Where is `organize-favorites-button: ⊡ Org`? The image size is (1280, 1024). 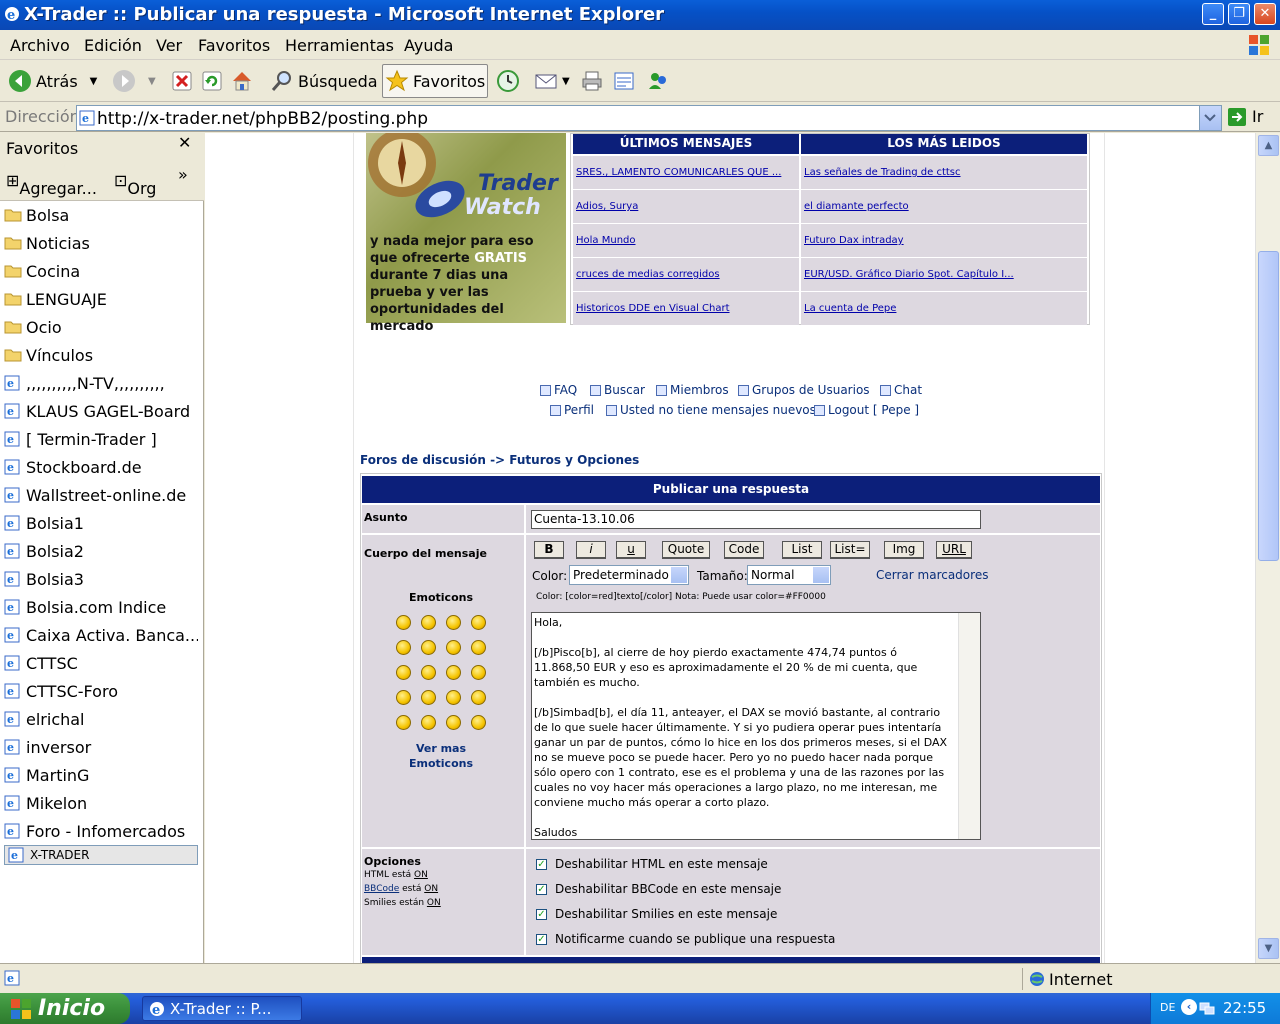 organize-favorites-button: ⊡ Org is located at coordinates (135, 184).